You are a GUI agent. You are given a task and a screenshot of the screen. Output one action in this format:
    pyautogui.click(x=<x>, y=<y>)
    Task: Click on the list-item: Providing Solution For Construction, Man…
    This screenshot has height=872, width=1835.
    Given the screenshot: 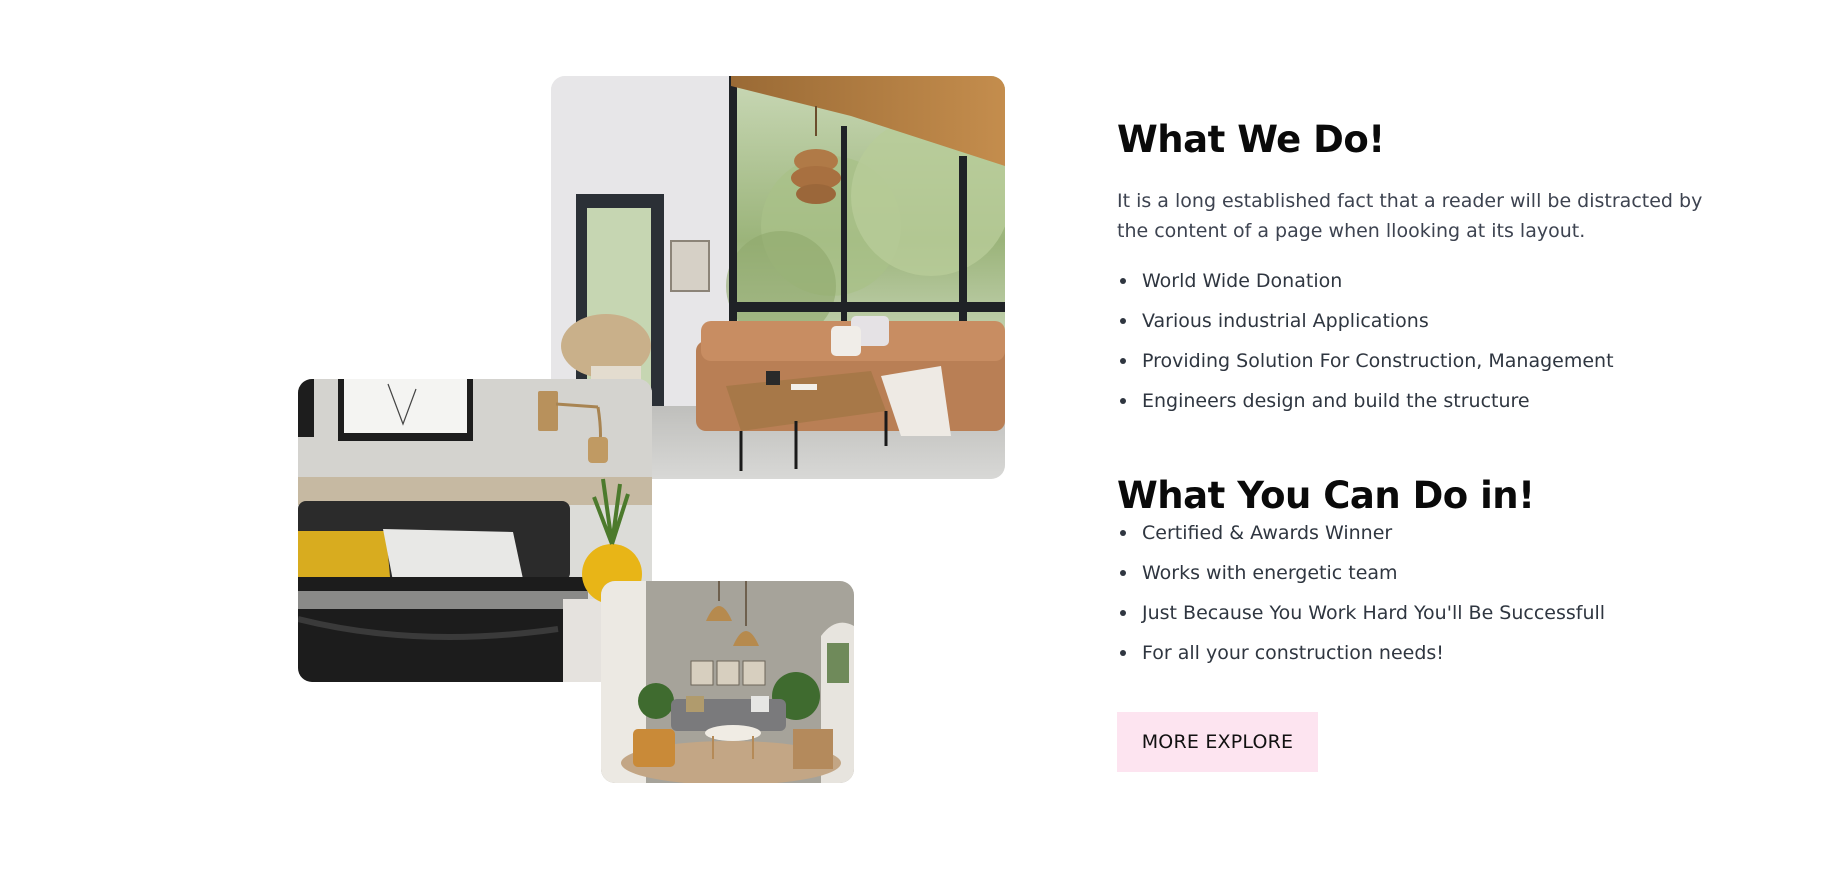 What is the action you would take?
    pyautogui.click(x=1417, y=366)
    